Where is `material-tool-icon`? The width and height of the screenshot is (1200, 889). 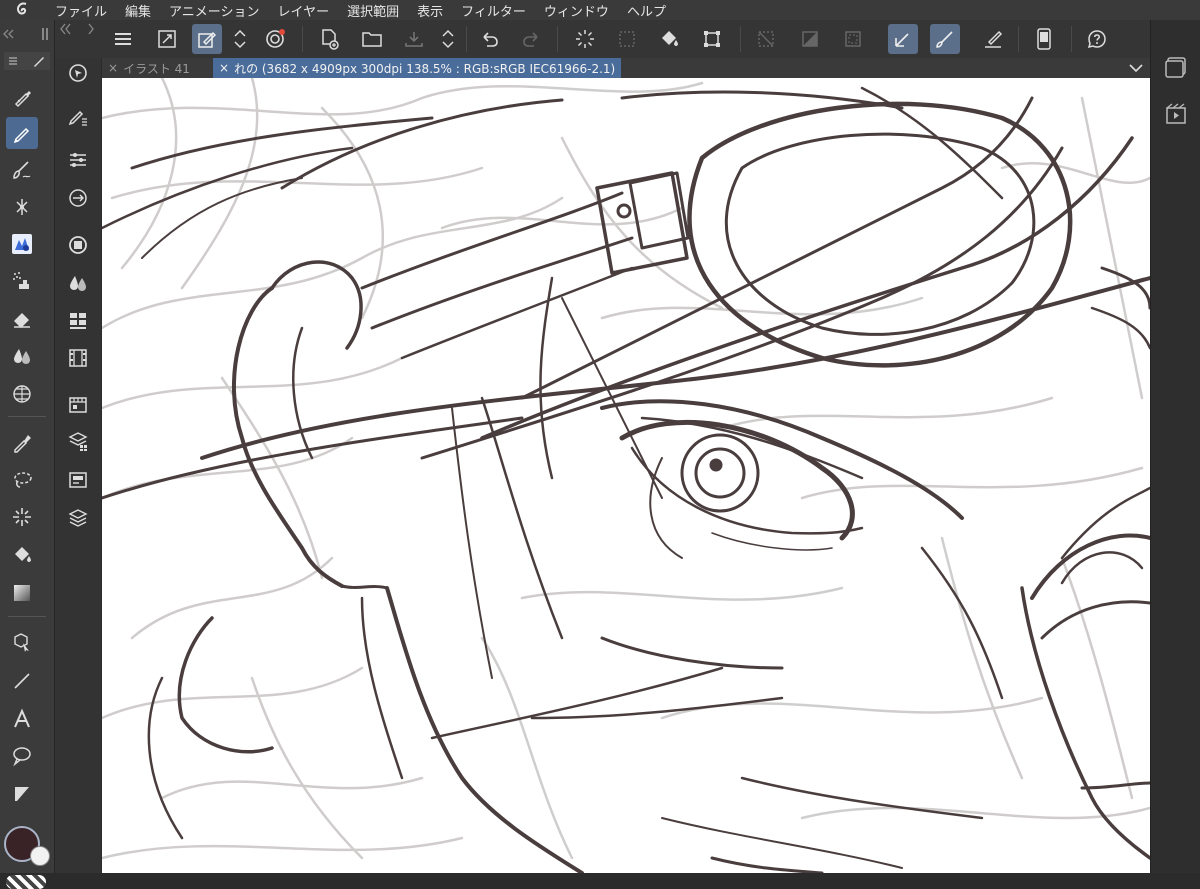 material-tool-icon is located at coordinates (22, 244).